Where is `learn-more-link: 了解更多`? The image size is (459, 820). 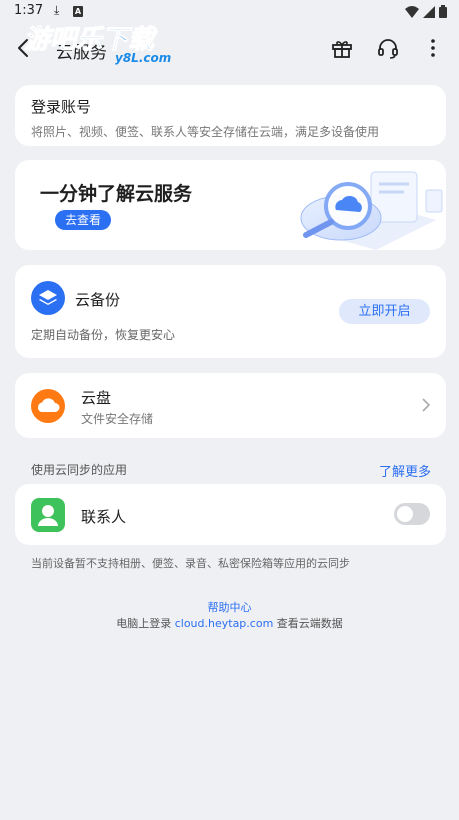 learn-more-link: 了解更多 is located at coordinates (405, 470).